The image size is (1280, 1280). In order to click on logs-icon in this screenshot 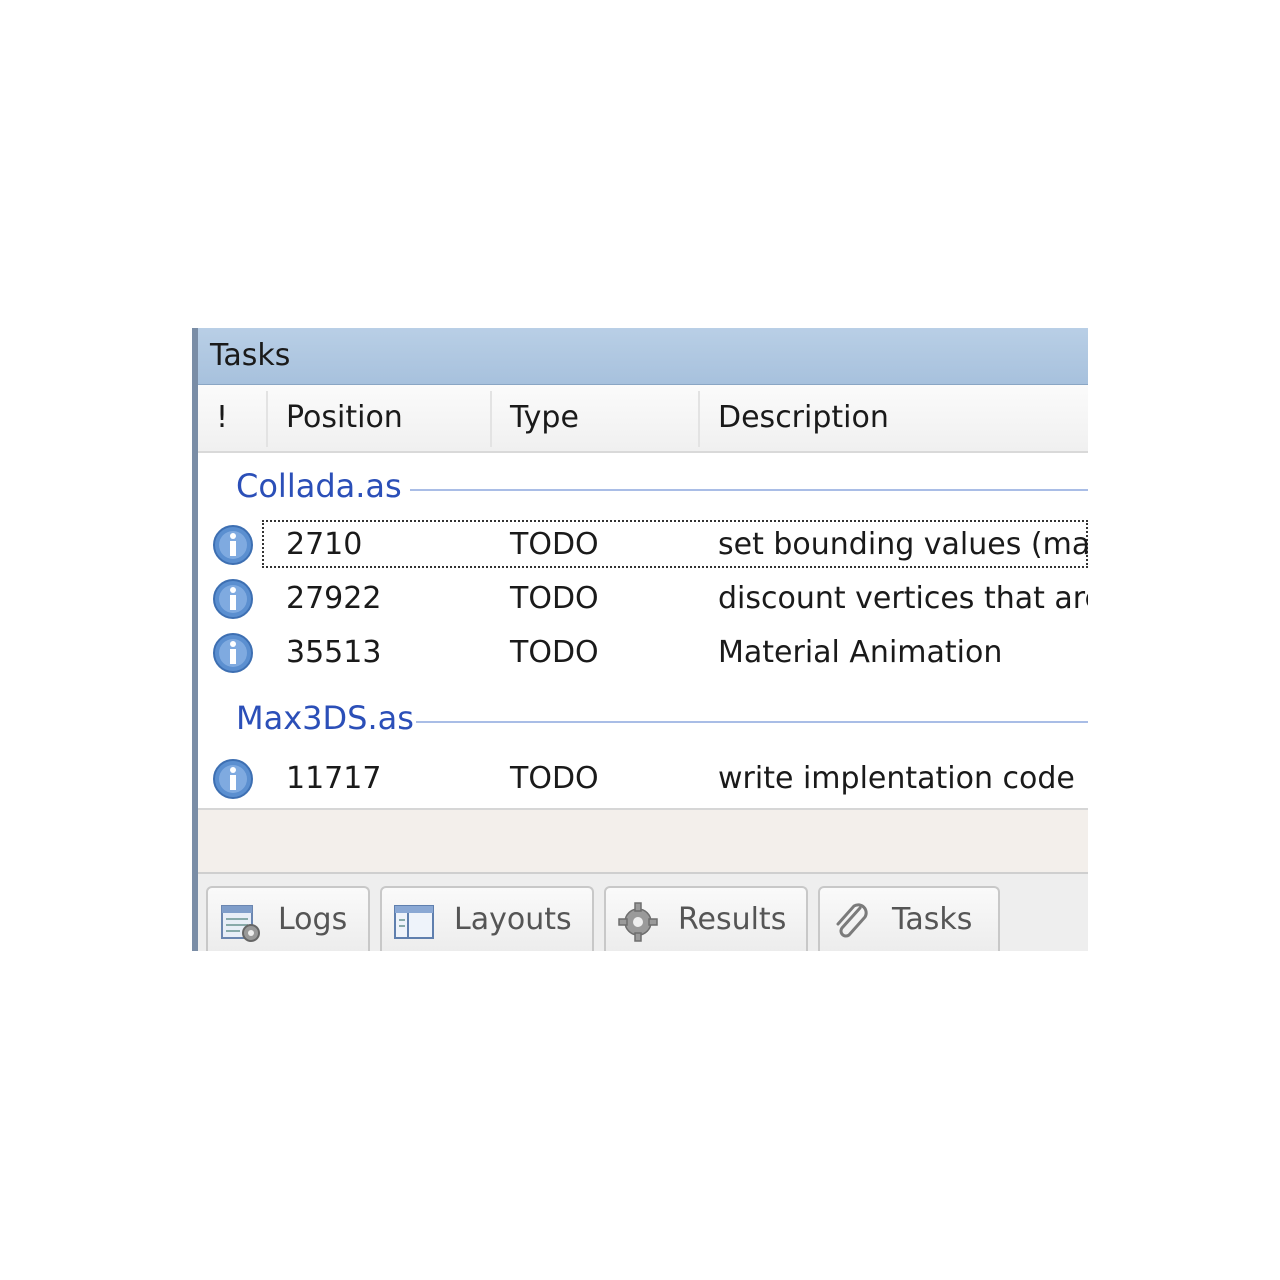, I will do `click(240, 923)`.